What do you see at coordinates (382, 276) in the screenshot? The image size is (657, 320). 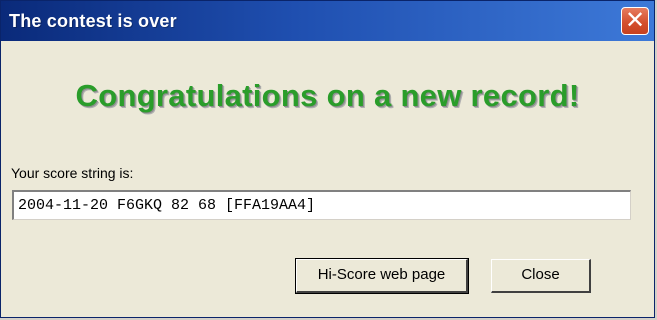 I see `hiscore-web-page-button: Hi-Score web page` at bounding box center [382, 276].